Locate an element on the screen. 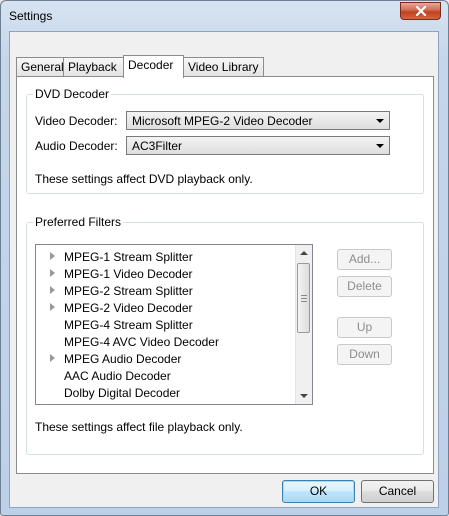  close-button is located at coordinates (420, 11).